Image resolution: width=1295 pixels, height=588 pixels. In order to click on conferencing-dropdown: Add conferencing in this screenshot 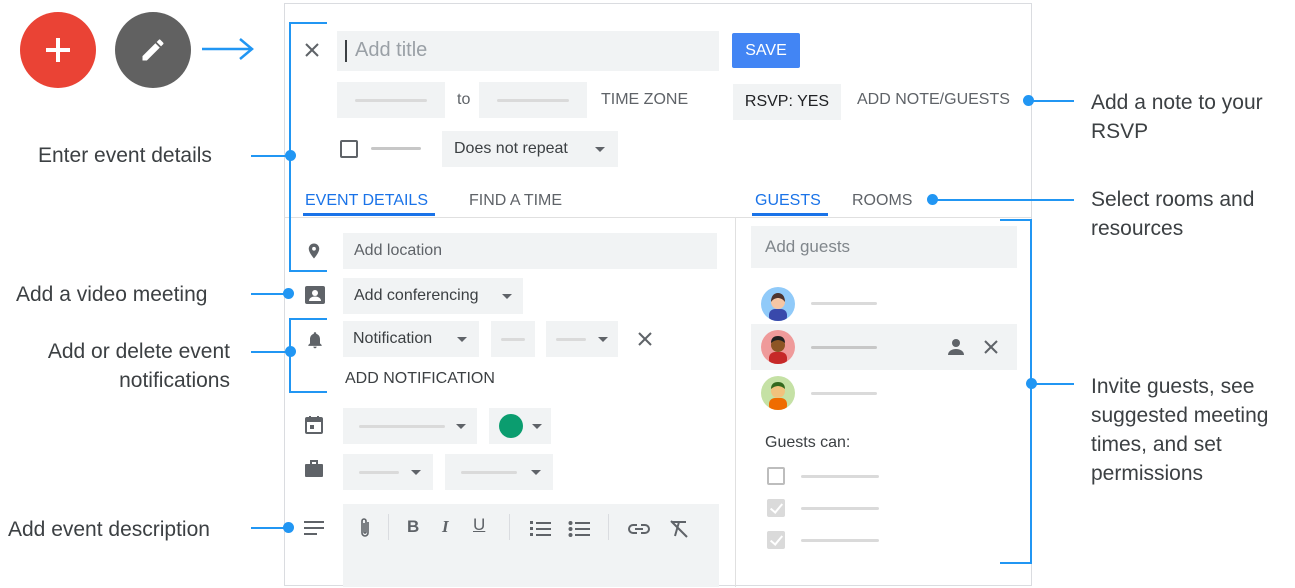, I will do `click(433, 296)`.